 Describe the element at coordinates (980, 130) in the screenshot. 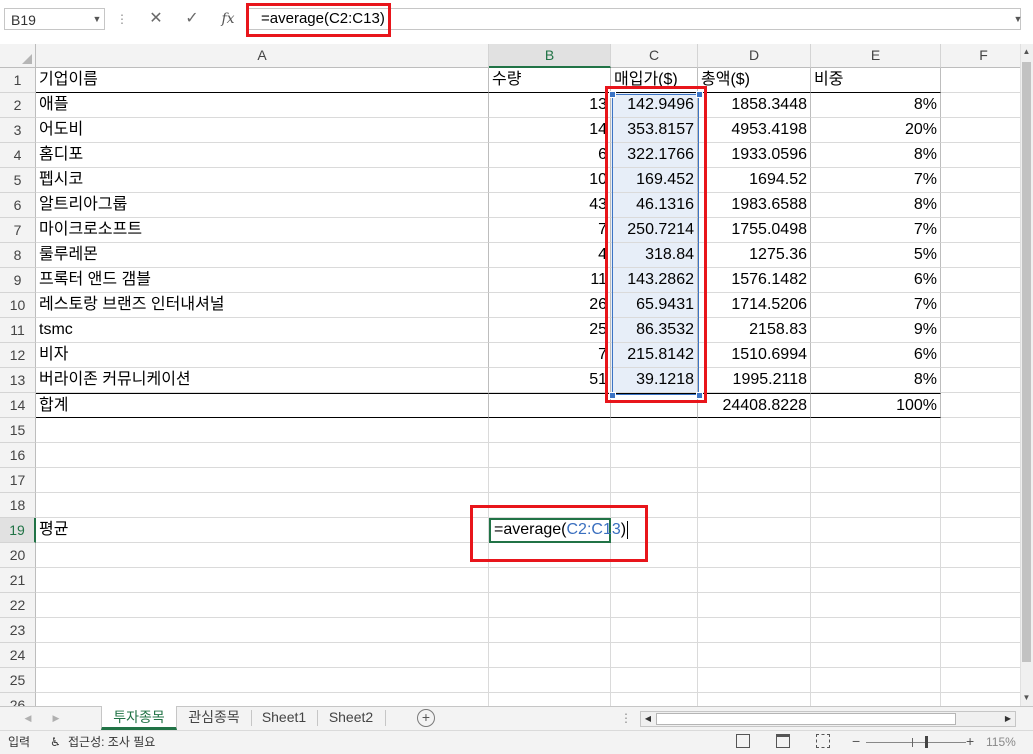

I see `cell-f3` at that location.